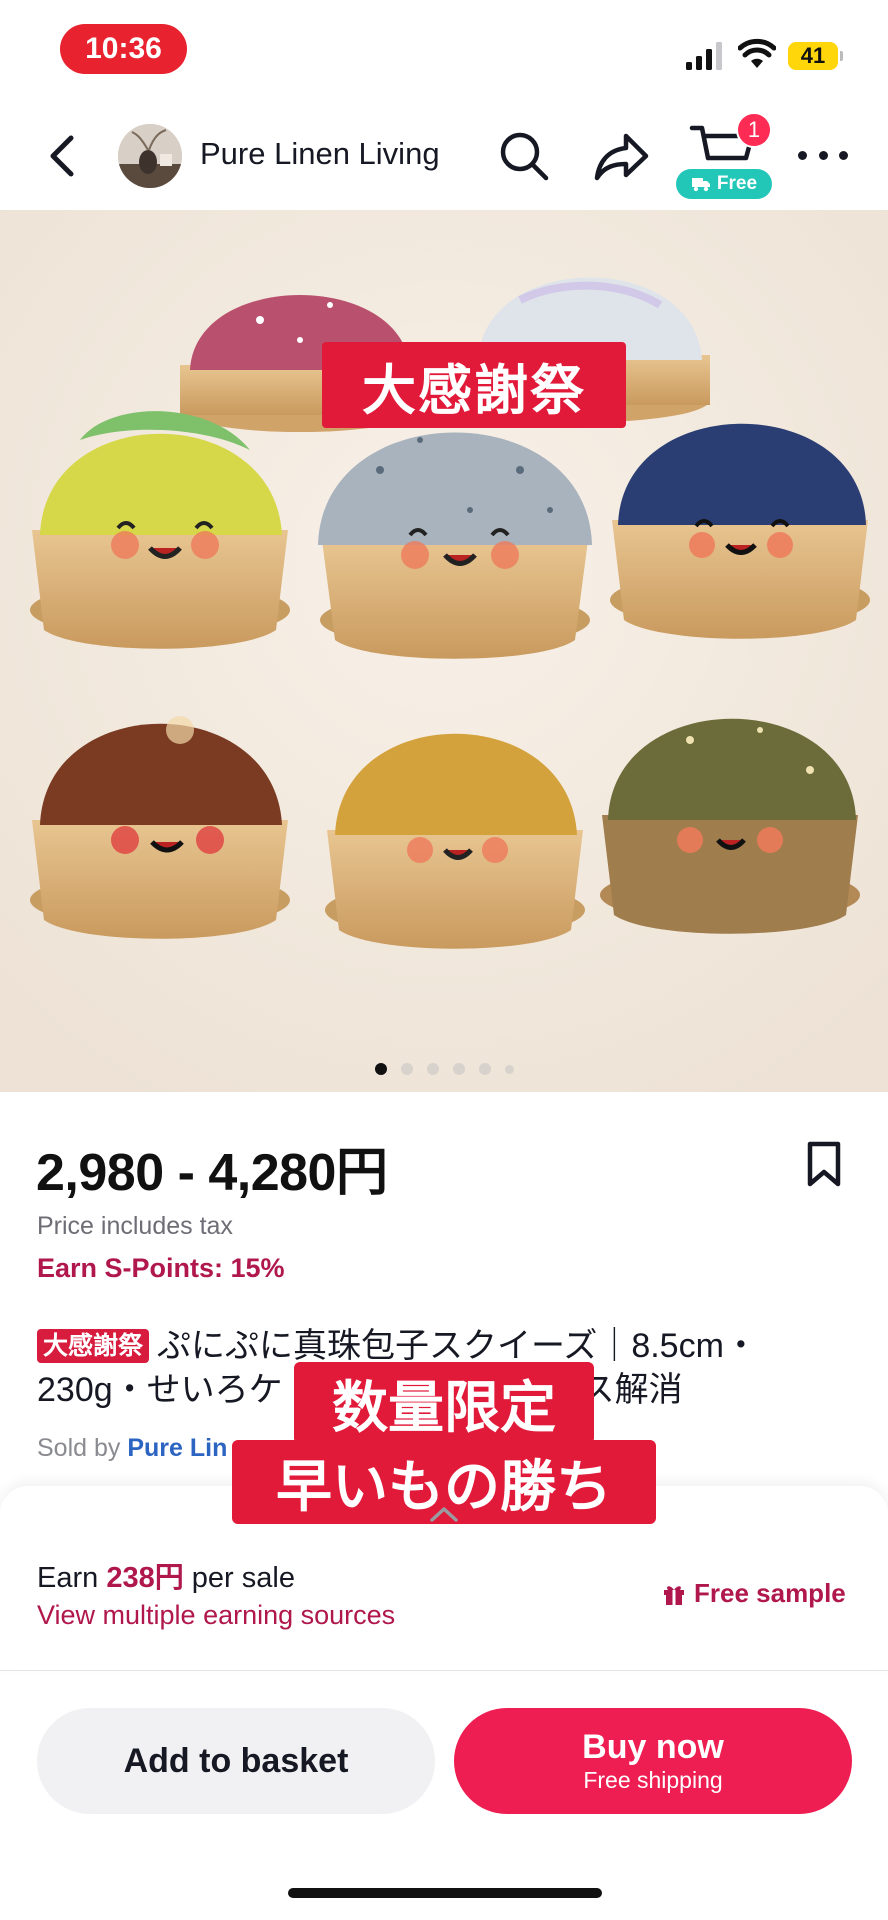 Image resolution: width=888 pixels, height=1920 pixels. What do you see at coordinates (737, 183) in the screenshot?
I see `free-pill-label: Free` at bounding box center [737, 183].